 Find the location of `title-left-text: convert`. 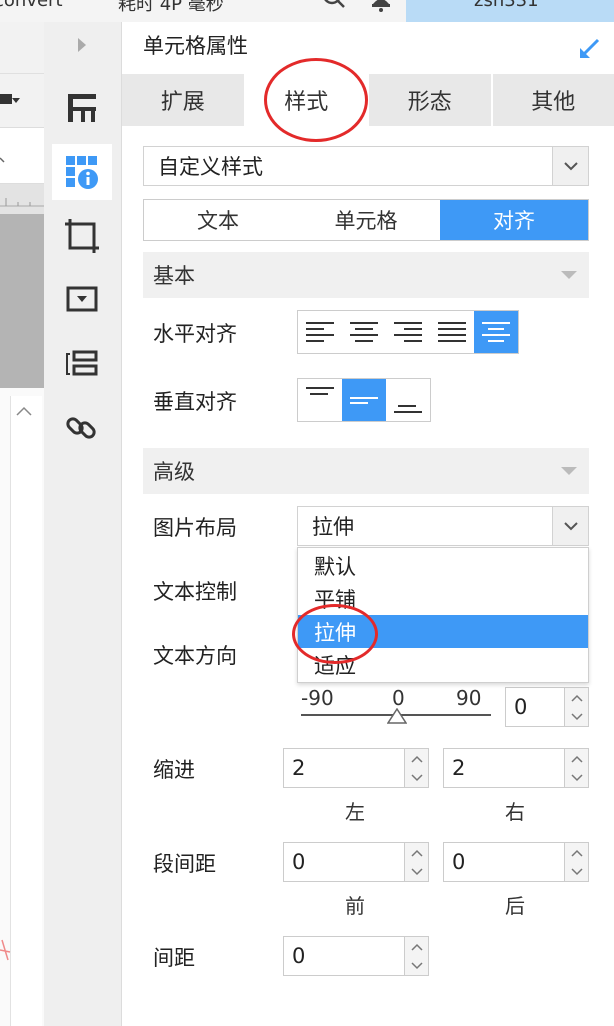

title-left-text: convert is located at coordinates (31, 5).